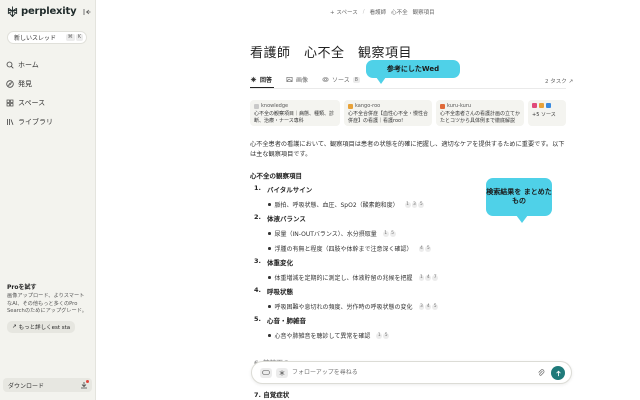 The image size is (640, 400). Describe the element at coordinates (392, 372) in the screenshot. I see `followup-input` at that location.